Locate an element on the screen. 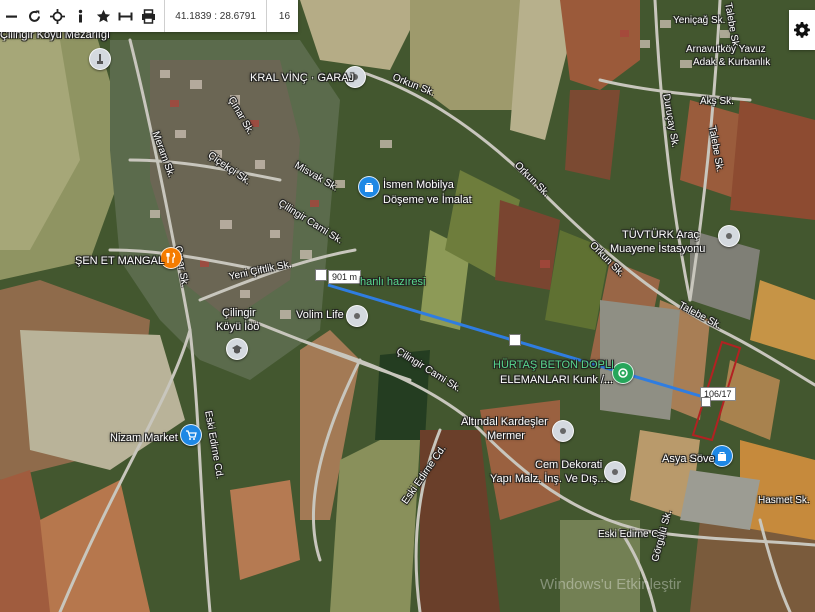 The height and width of the screenshot is (612, 815). ismen-mobilya-pin is located at coordinates (369, 187).